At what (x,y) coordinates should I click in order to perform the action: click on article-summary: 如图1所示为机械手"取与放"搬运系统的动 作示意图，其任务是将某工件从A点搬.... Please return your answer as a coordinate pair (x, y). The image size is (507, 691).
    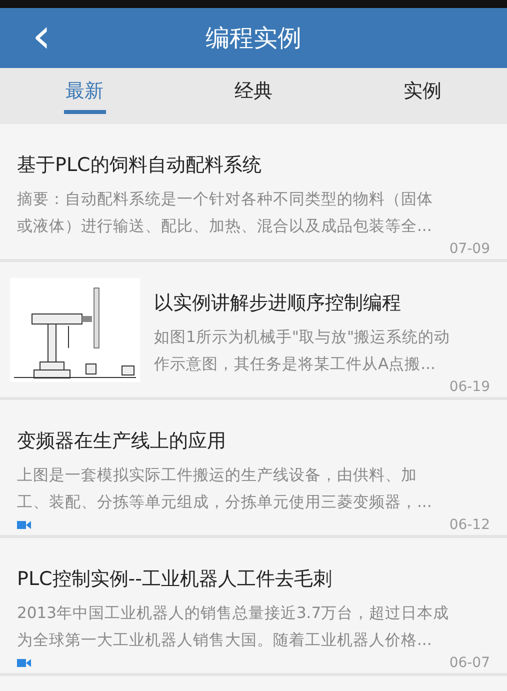
    Looking at the image, I should click on (303, 351).